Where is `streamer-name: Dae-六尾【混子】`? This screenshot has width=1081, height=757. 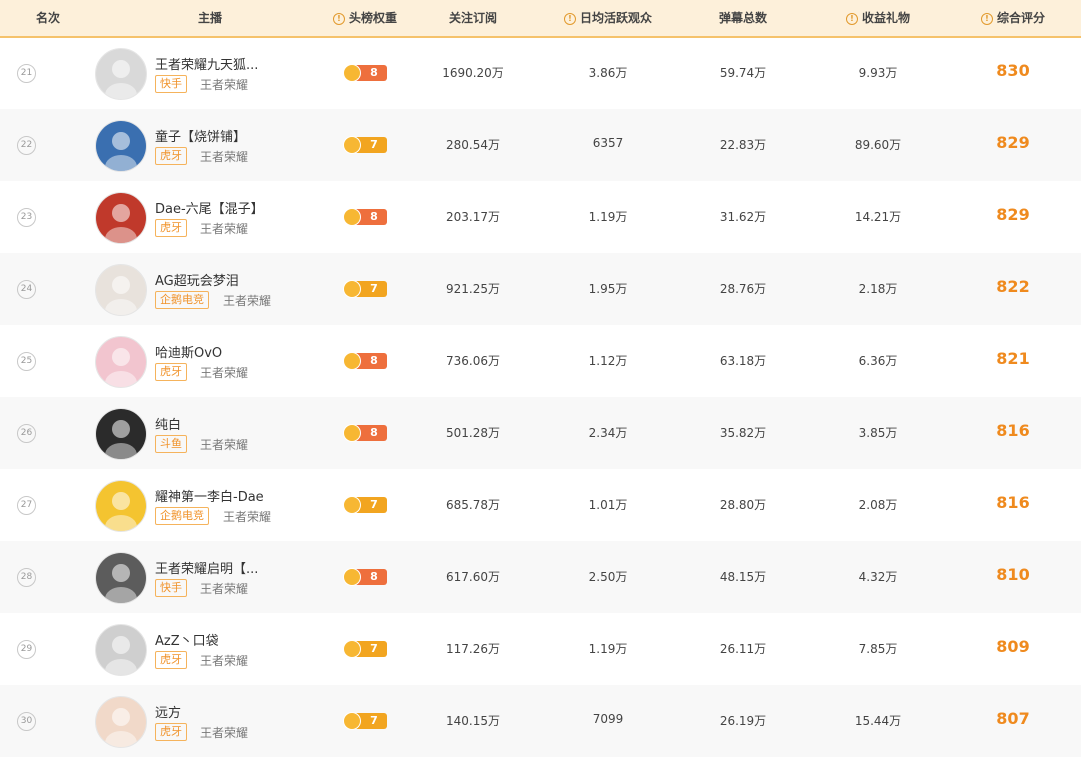 streamer-name: Dae-六尾【混子】 is located at coordinates (209, 207).